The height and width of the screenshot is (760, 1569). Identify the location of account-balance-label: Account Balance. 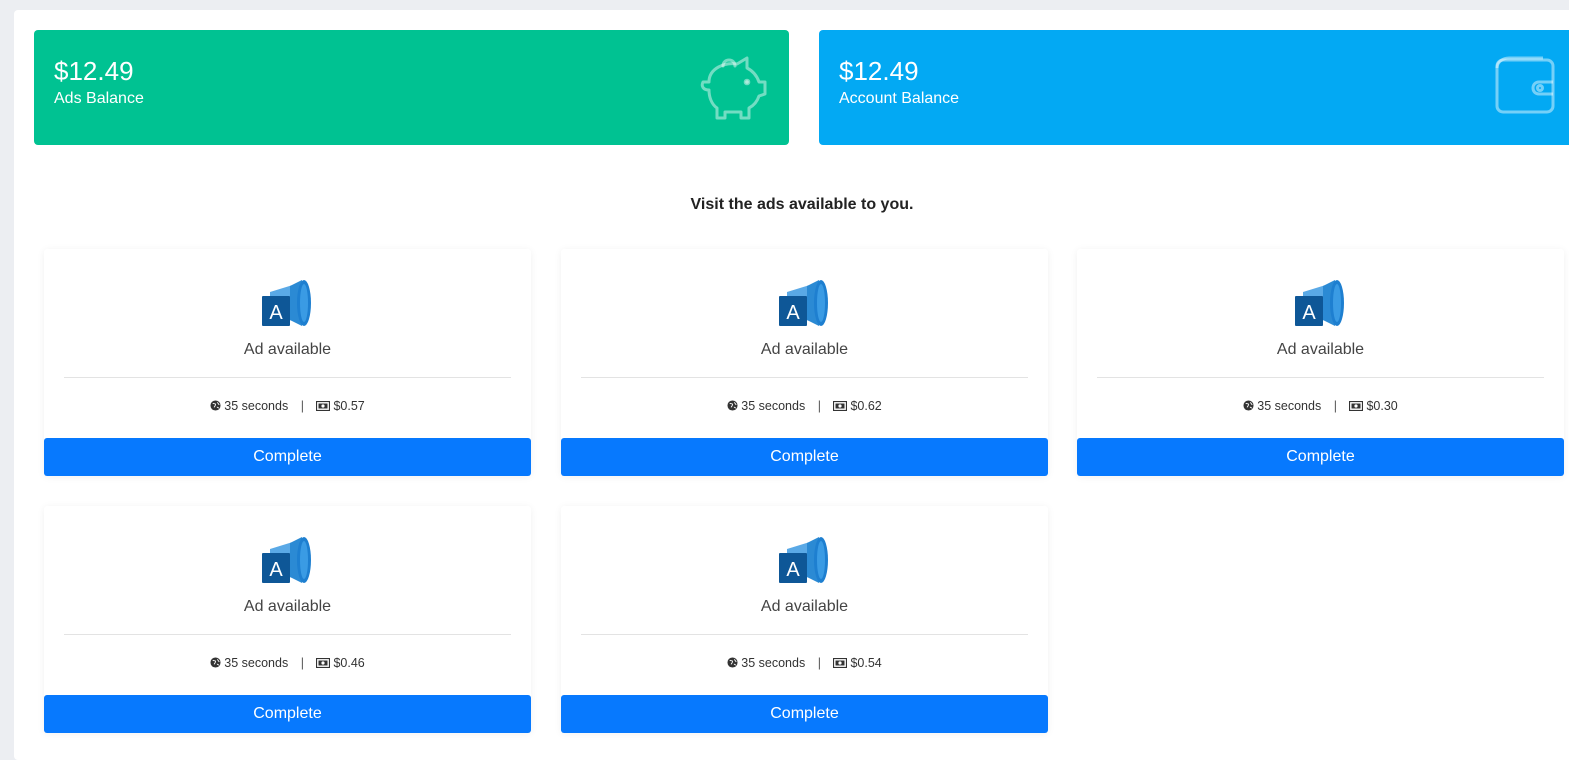
(899, 98).